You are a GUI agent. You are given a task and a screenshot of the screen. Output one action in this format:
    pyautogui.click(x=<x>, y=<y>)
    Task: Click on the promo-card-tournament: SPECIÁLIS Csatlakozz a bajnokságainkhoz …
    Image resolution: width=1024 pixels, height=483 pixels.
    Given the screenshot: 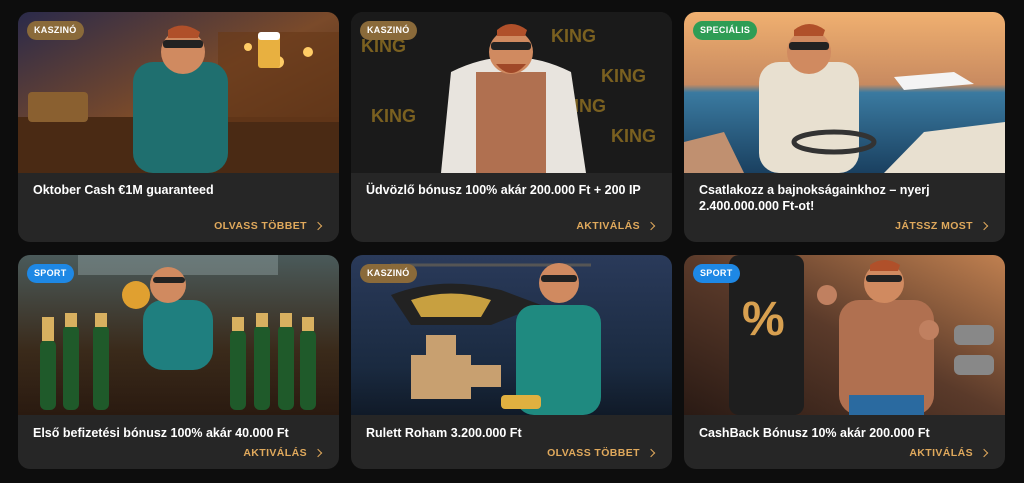 What is the action you would take?
    pyautogui.click(x=844, y=127)
    